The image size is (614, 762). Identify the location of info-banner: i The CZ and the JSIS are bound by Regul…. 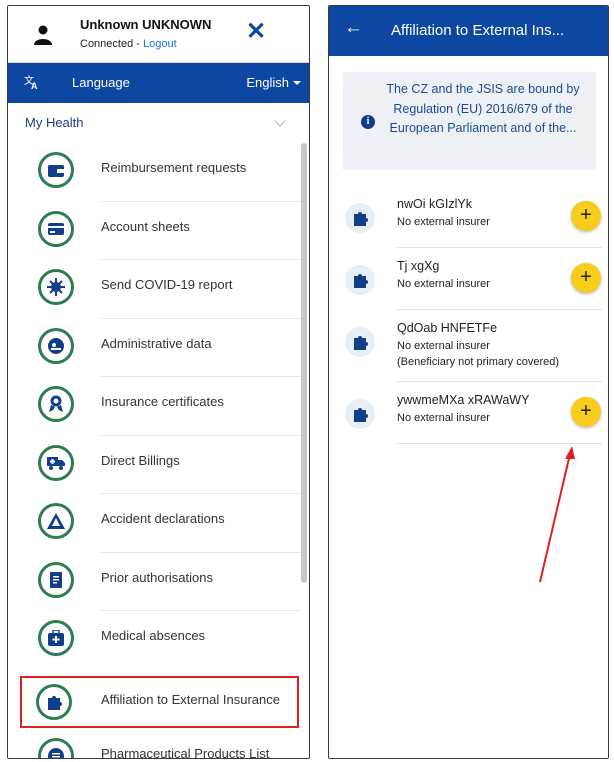
(469, 121).